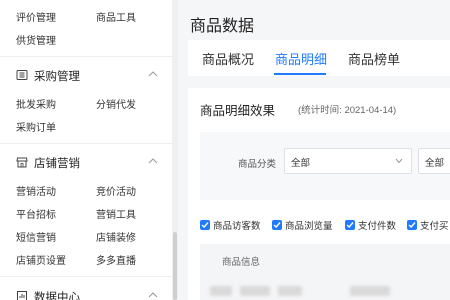 The width and height of the screenshot is (450, 300). I want to click on page-title: 商品数据, so click(222, 26).